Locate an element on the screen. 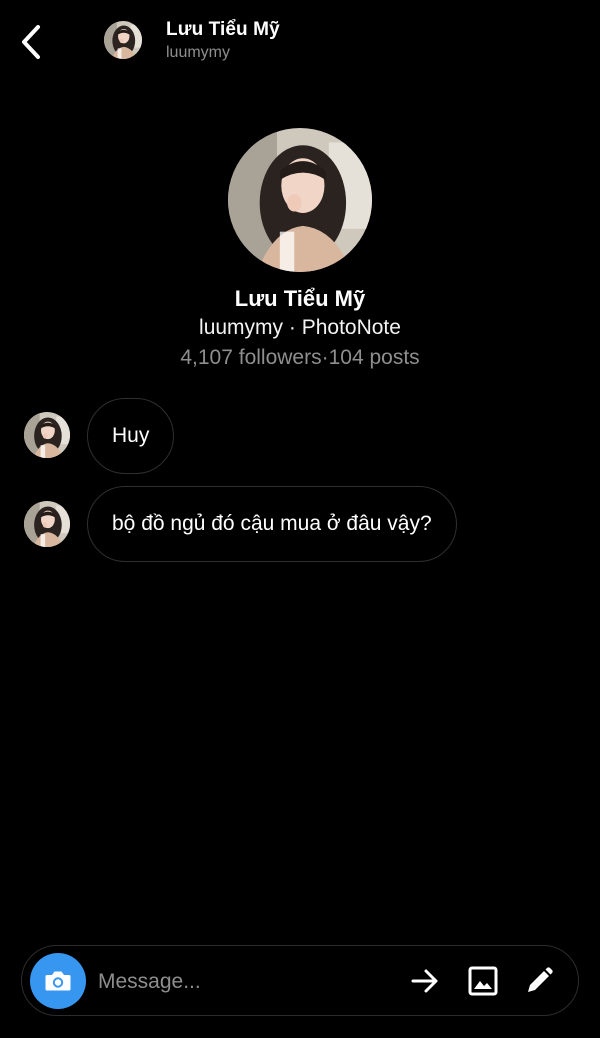  message-bubble: Huy is located at coordinates (131, 436).